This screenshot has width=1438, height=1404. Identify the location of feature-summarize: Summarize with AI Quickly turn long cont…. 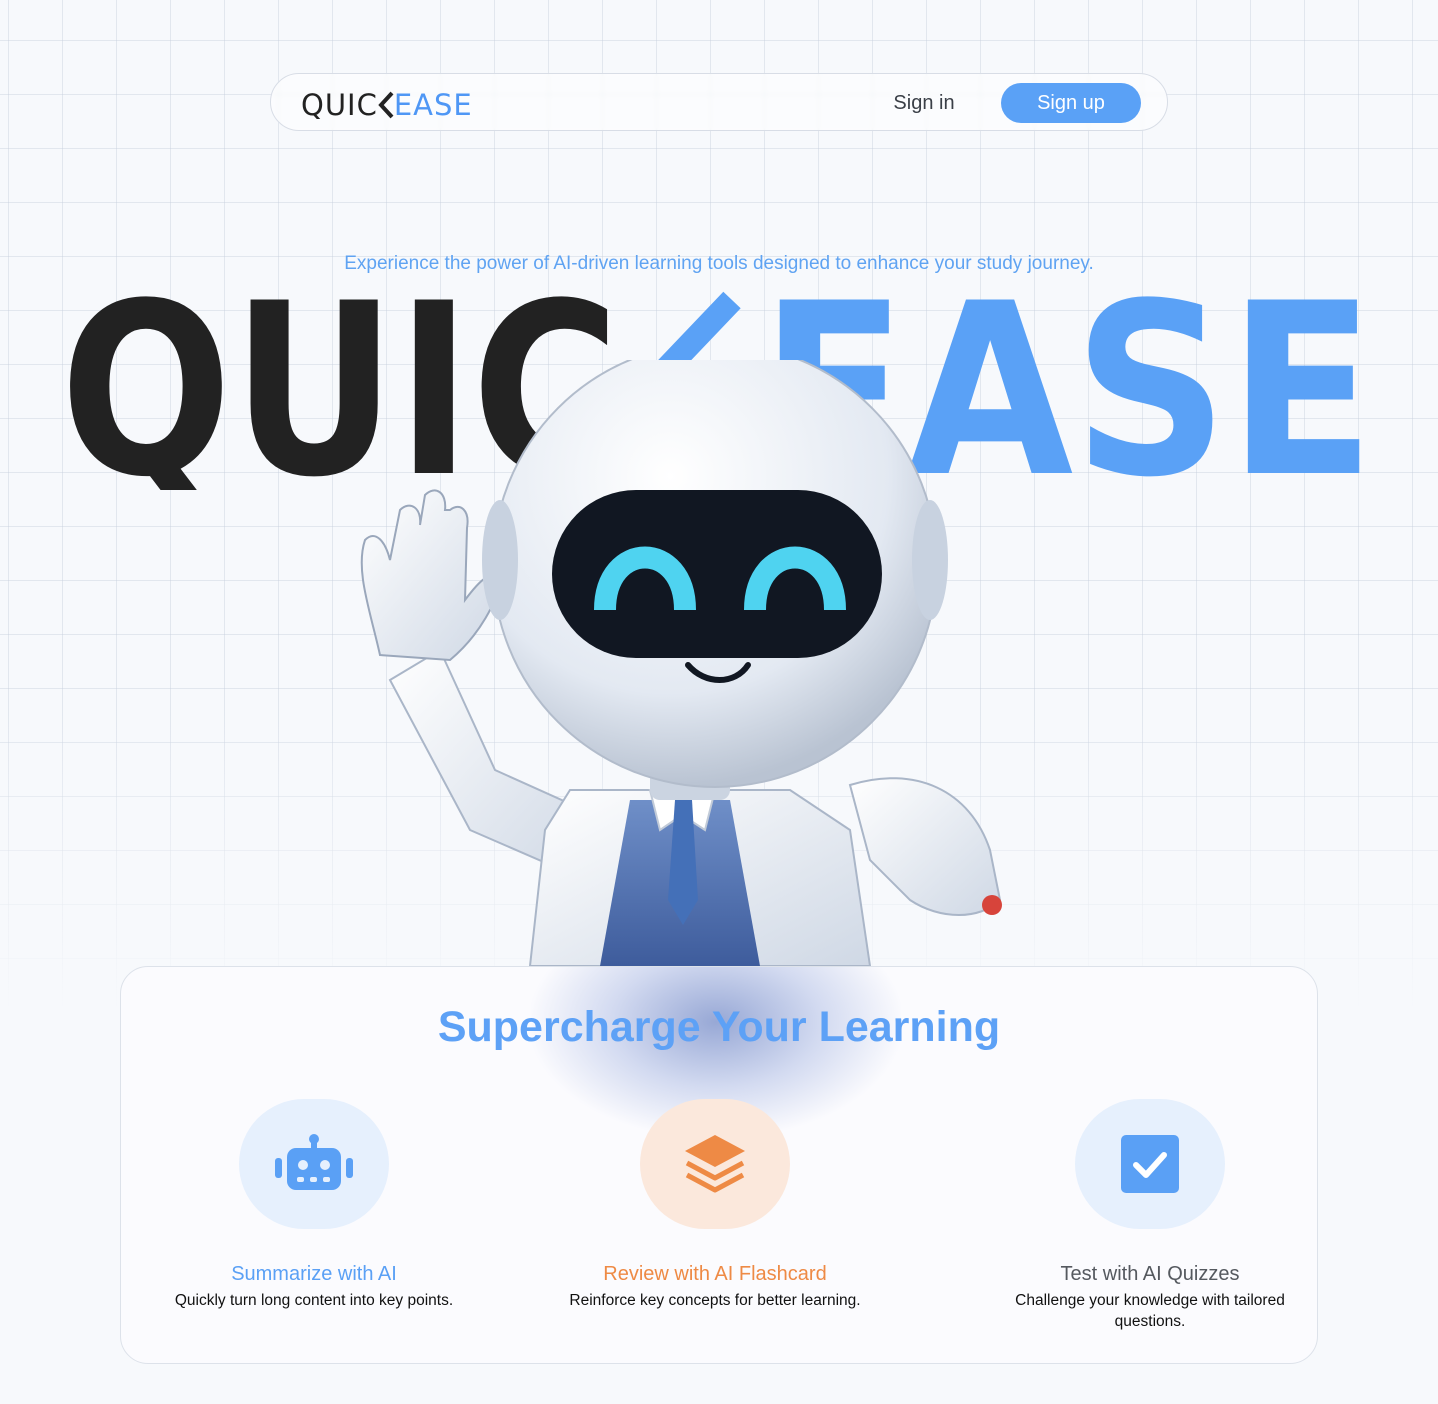
(314, 1205).